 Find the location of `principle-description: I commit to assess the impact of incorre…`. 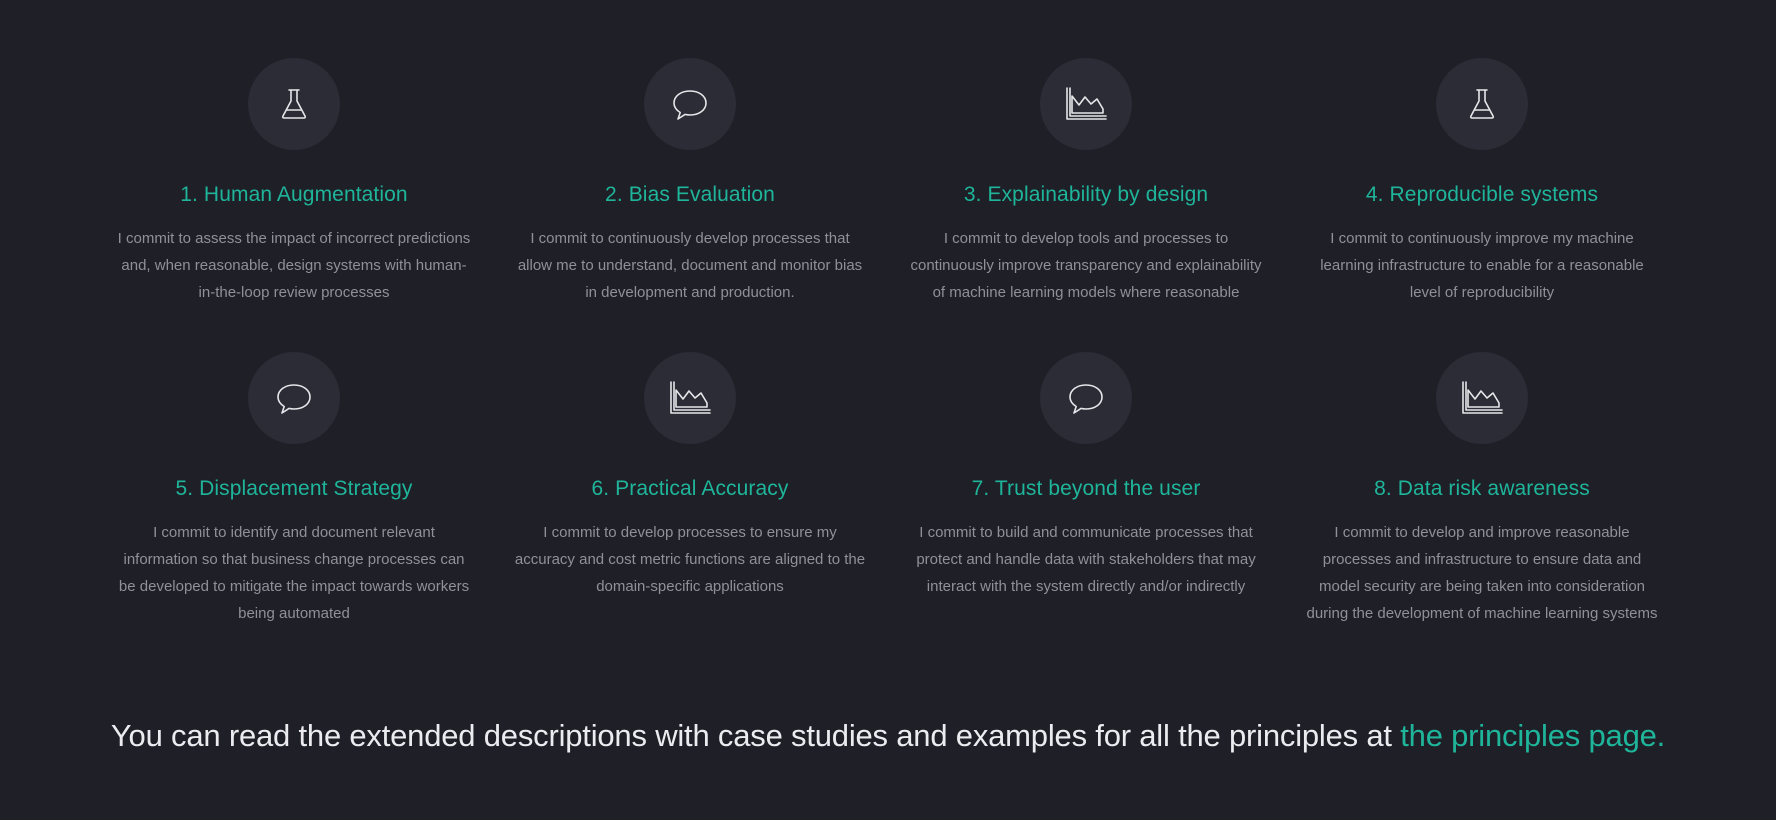

principle-description: I commit to assess the impact of incorre… is located at coordinates (294, 265).